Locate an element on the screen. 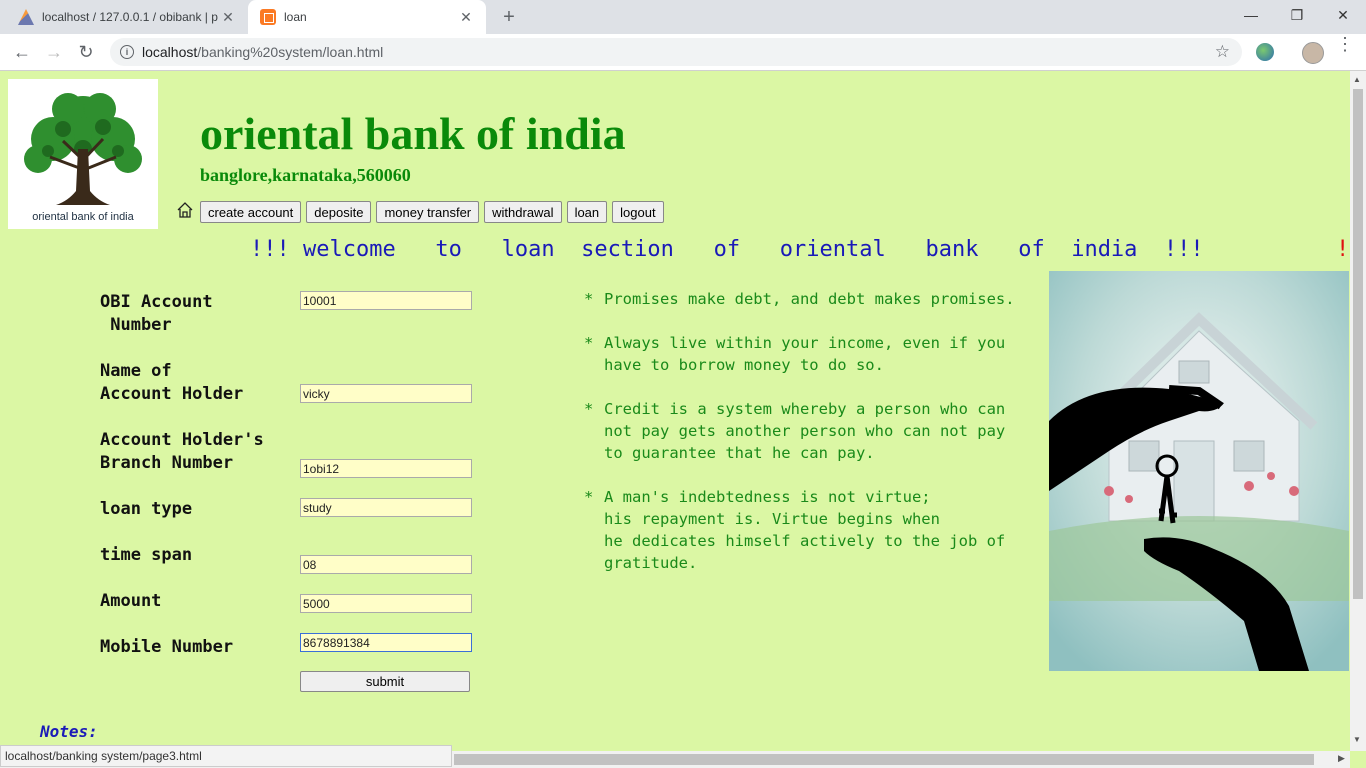 Image resolution: width=1366 pixels, height=768 pixels. forward-icon: → is located at coordinates (54, 52).